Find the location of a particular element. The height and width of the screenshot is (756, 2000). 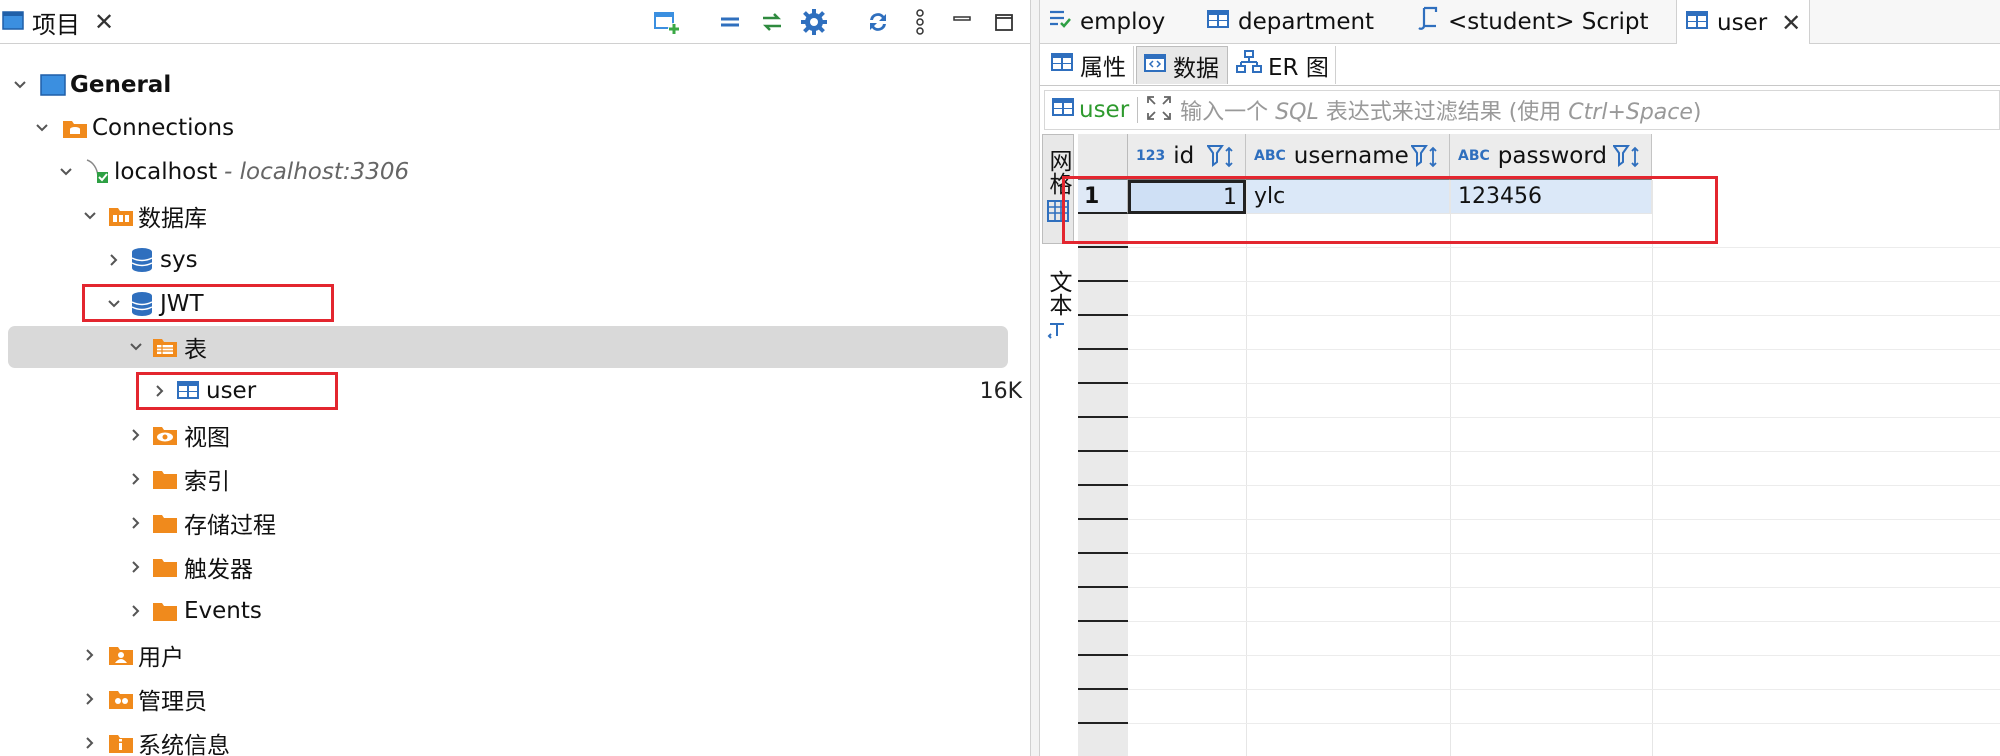

new-connection-icon is located at coordinates (666, 22).